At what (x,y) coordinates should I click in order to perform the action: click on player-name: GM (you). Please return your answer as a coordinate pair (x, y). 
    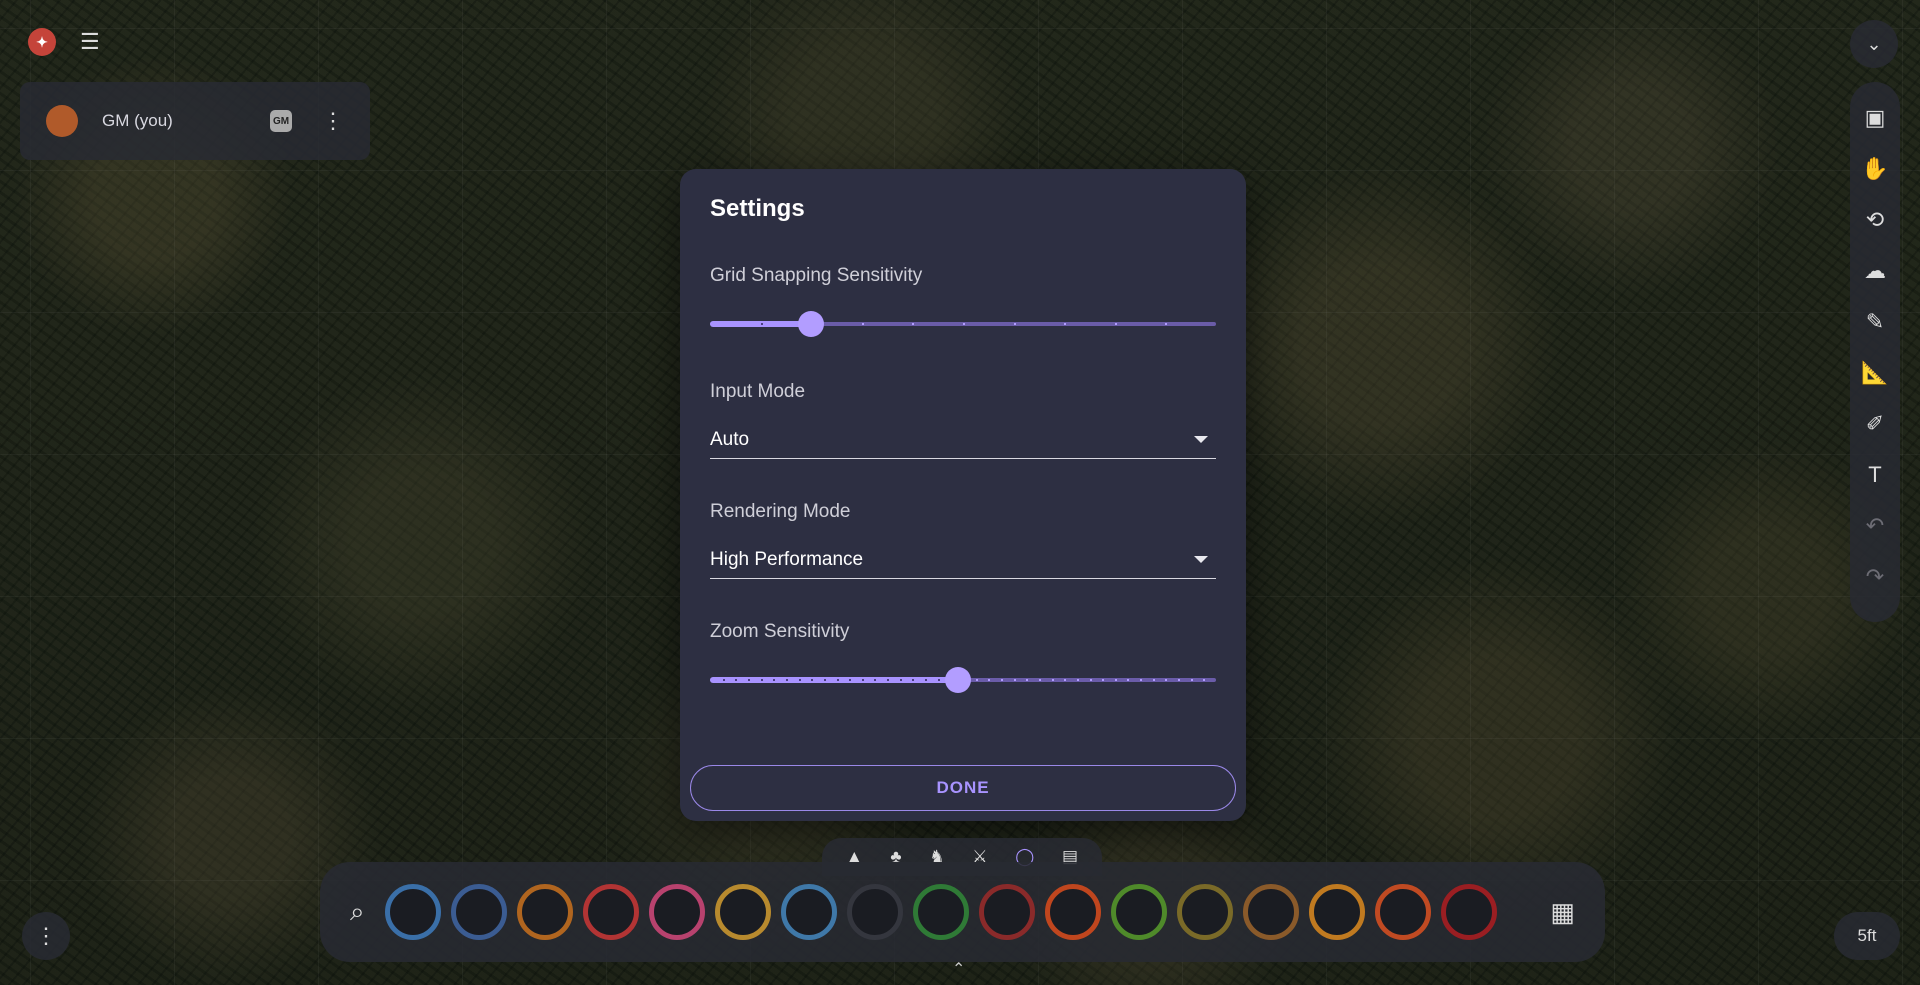
    Looking at the image, I should click on (137, 120).